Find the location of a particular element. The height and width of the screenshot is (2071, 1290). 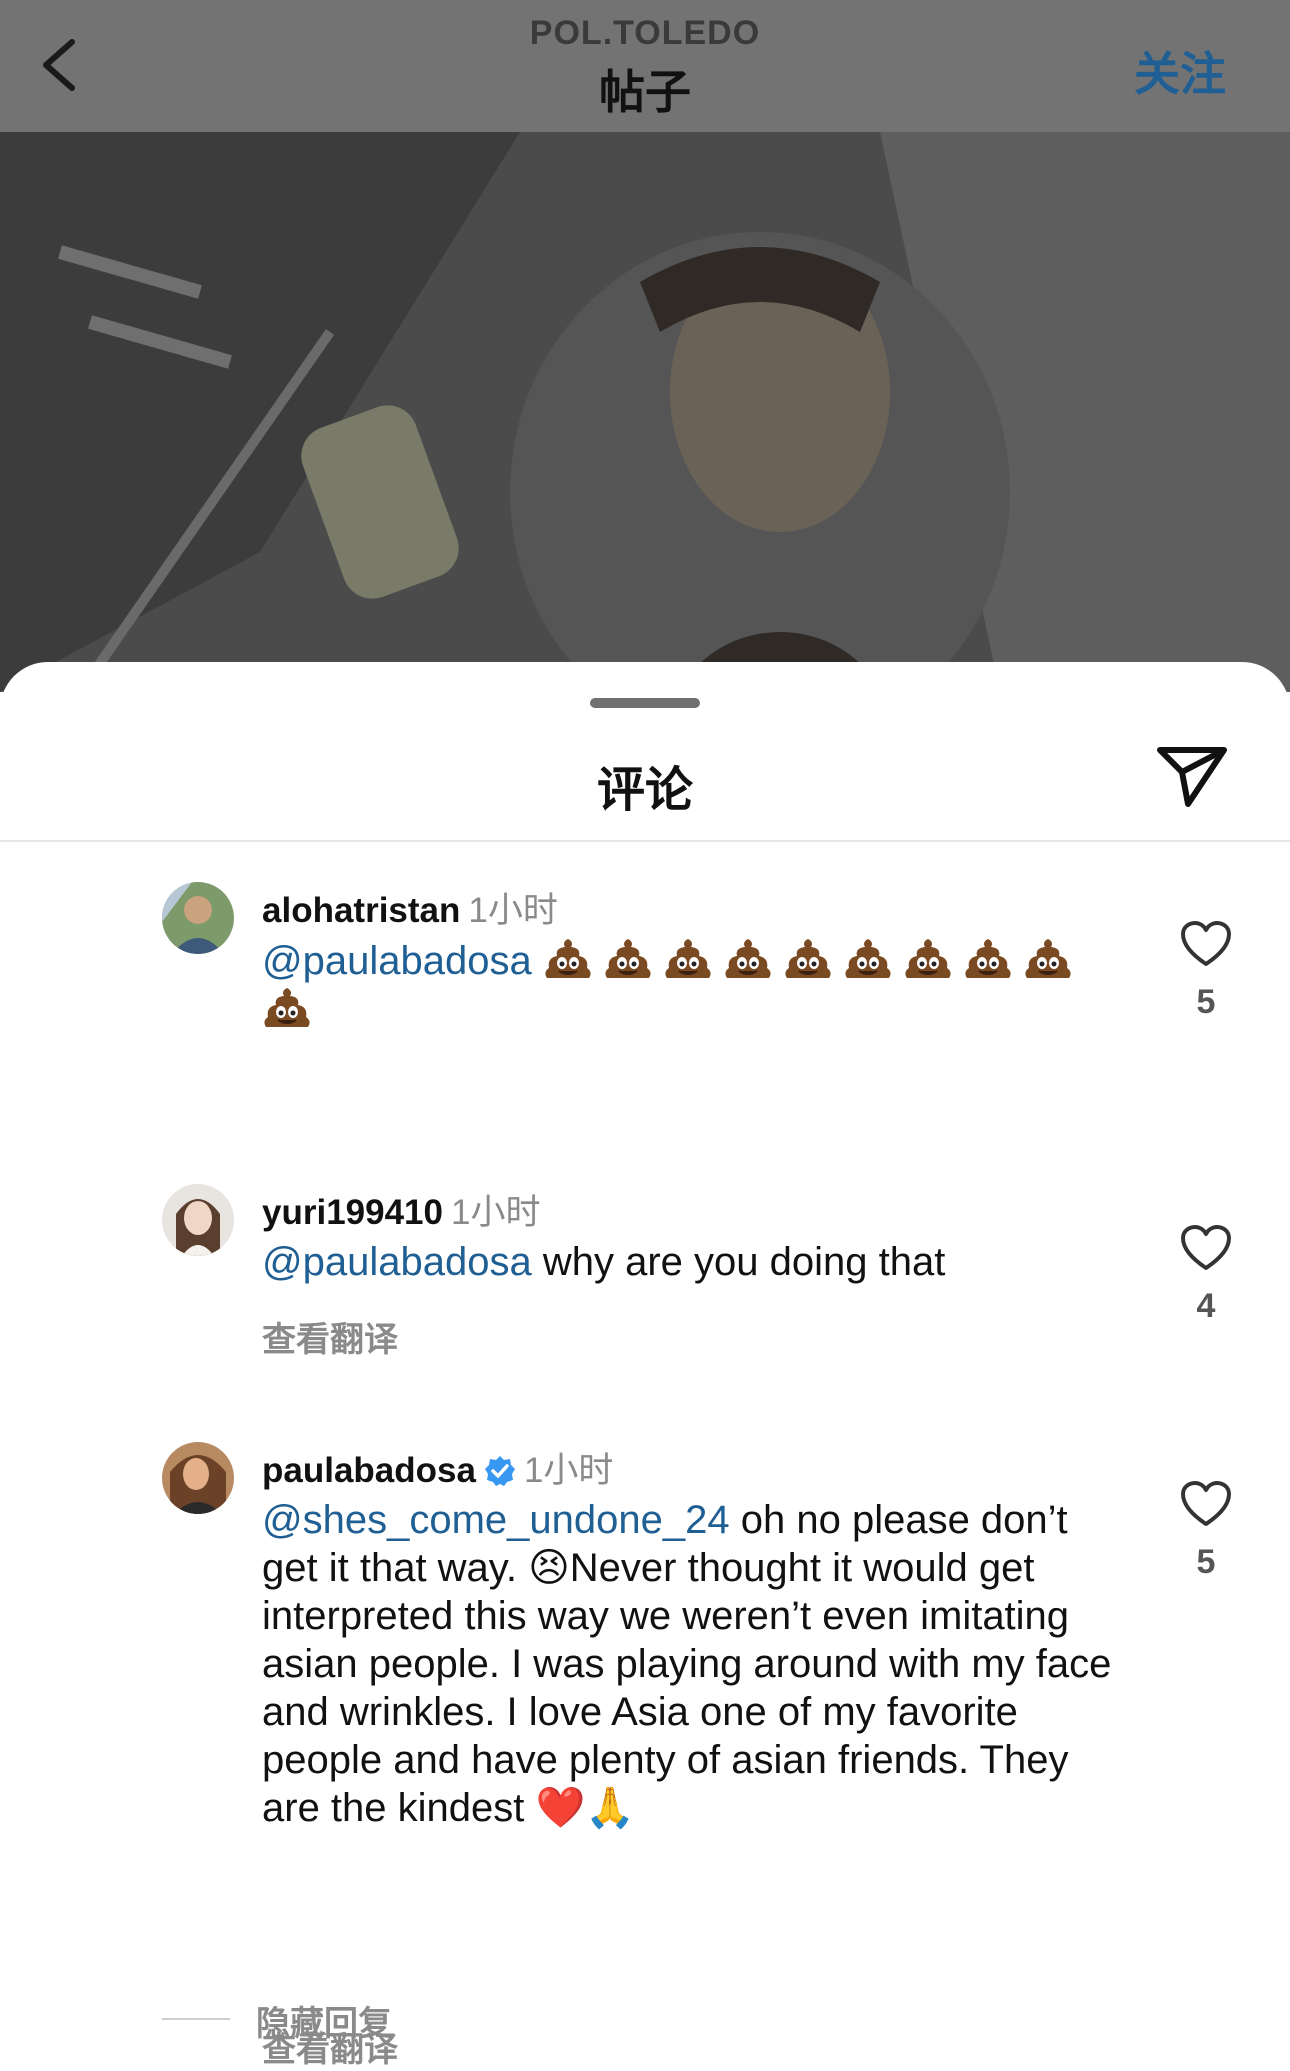

comment-username: alohatristan is located at coordinates (361, 910).